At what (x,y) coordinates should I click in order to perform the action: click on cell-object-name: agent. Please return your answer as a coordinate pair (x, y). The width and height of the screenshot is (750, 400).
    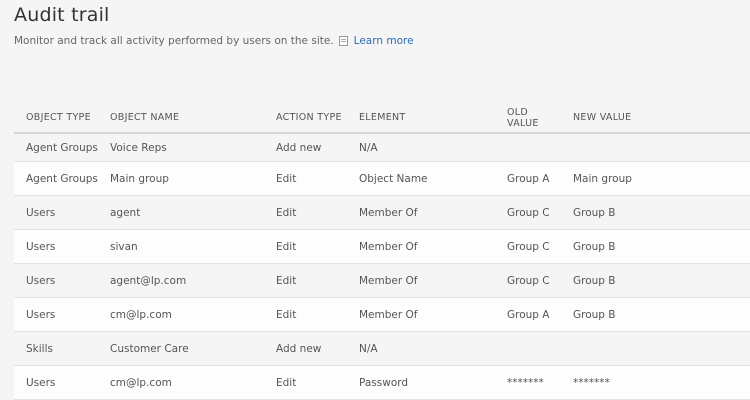
    Looking at the image, I should click on (181, 212).